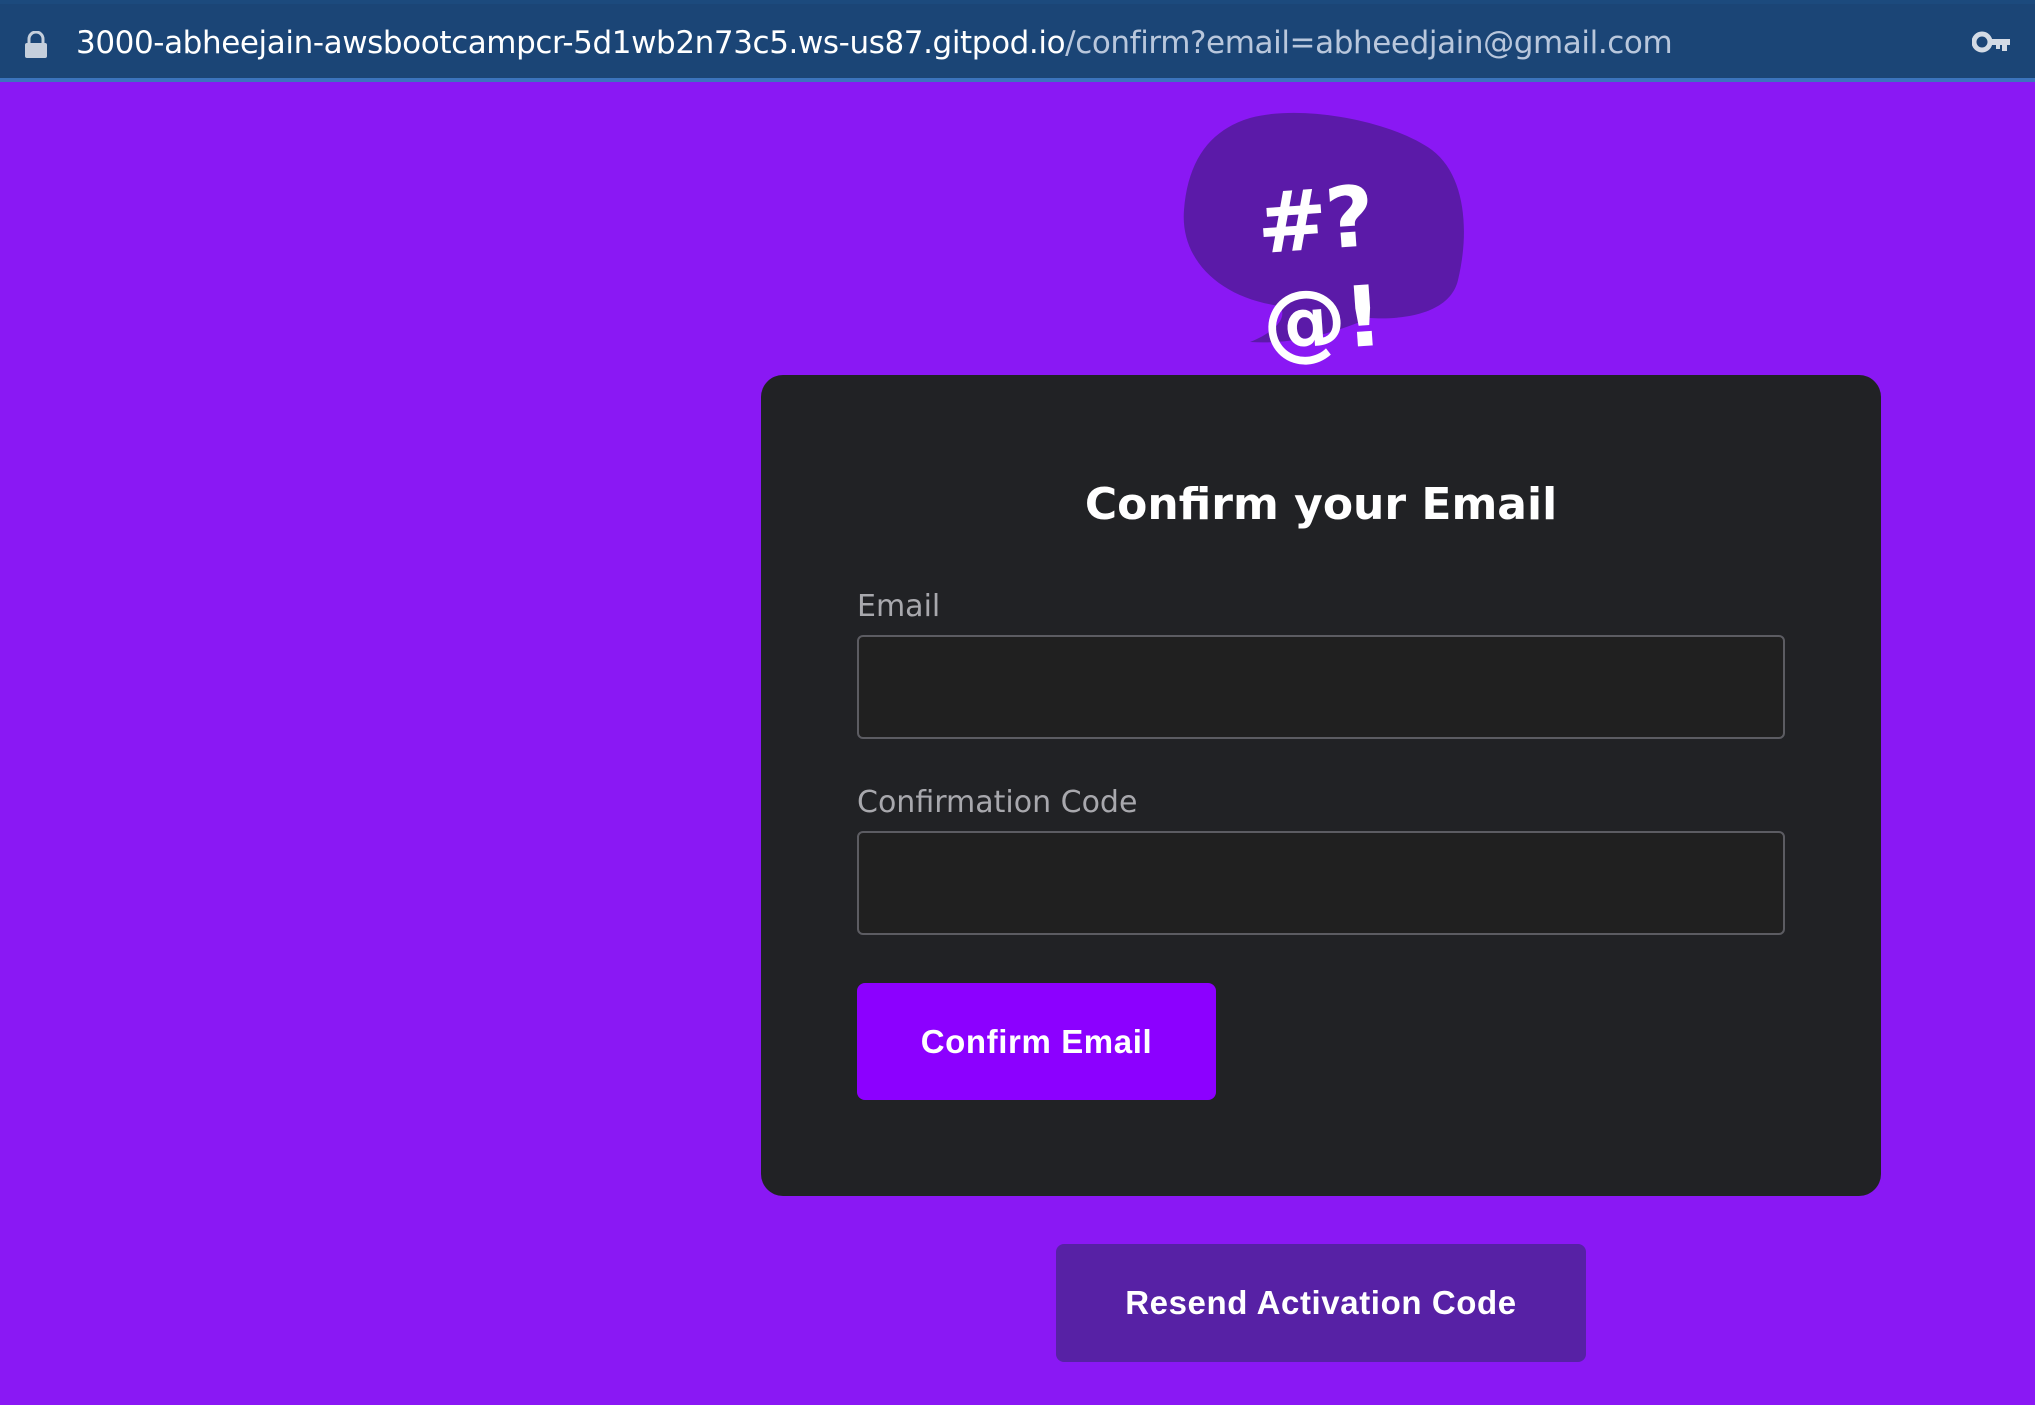 The image size is (2035, 1405). What do you see at coordinates (1321, 687) in the screenshot?
I see `email-field` at bounding box center [1321, 687].